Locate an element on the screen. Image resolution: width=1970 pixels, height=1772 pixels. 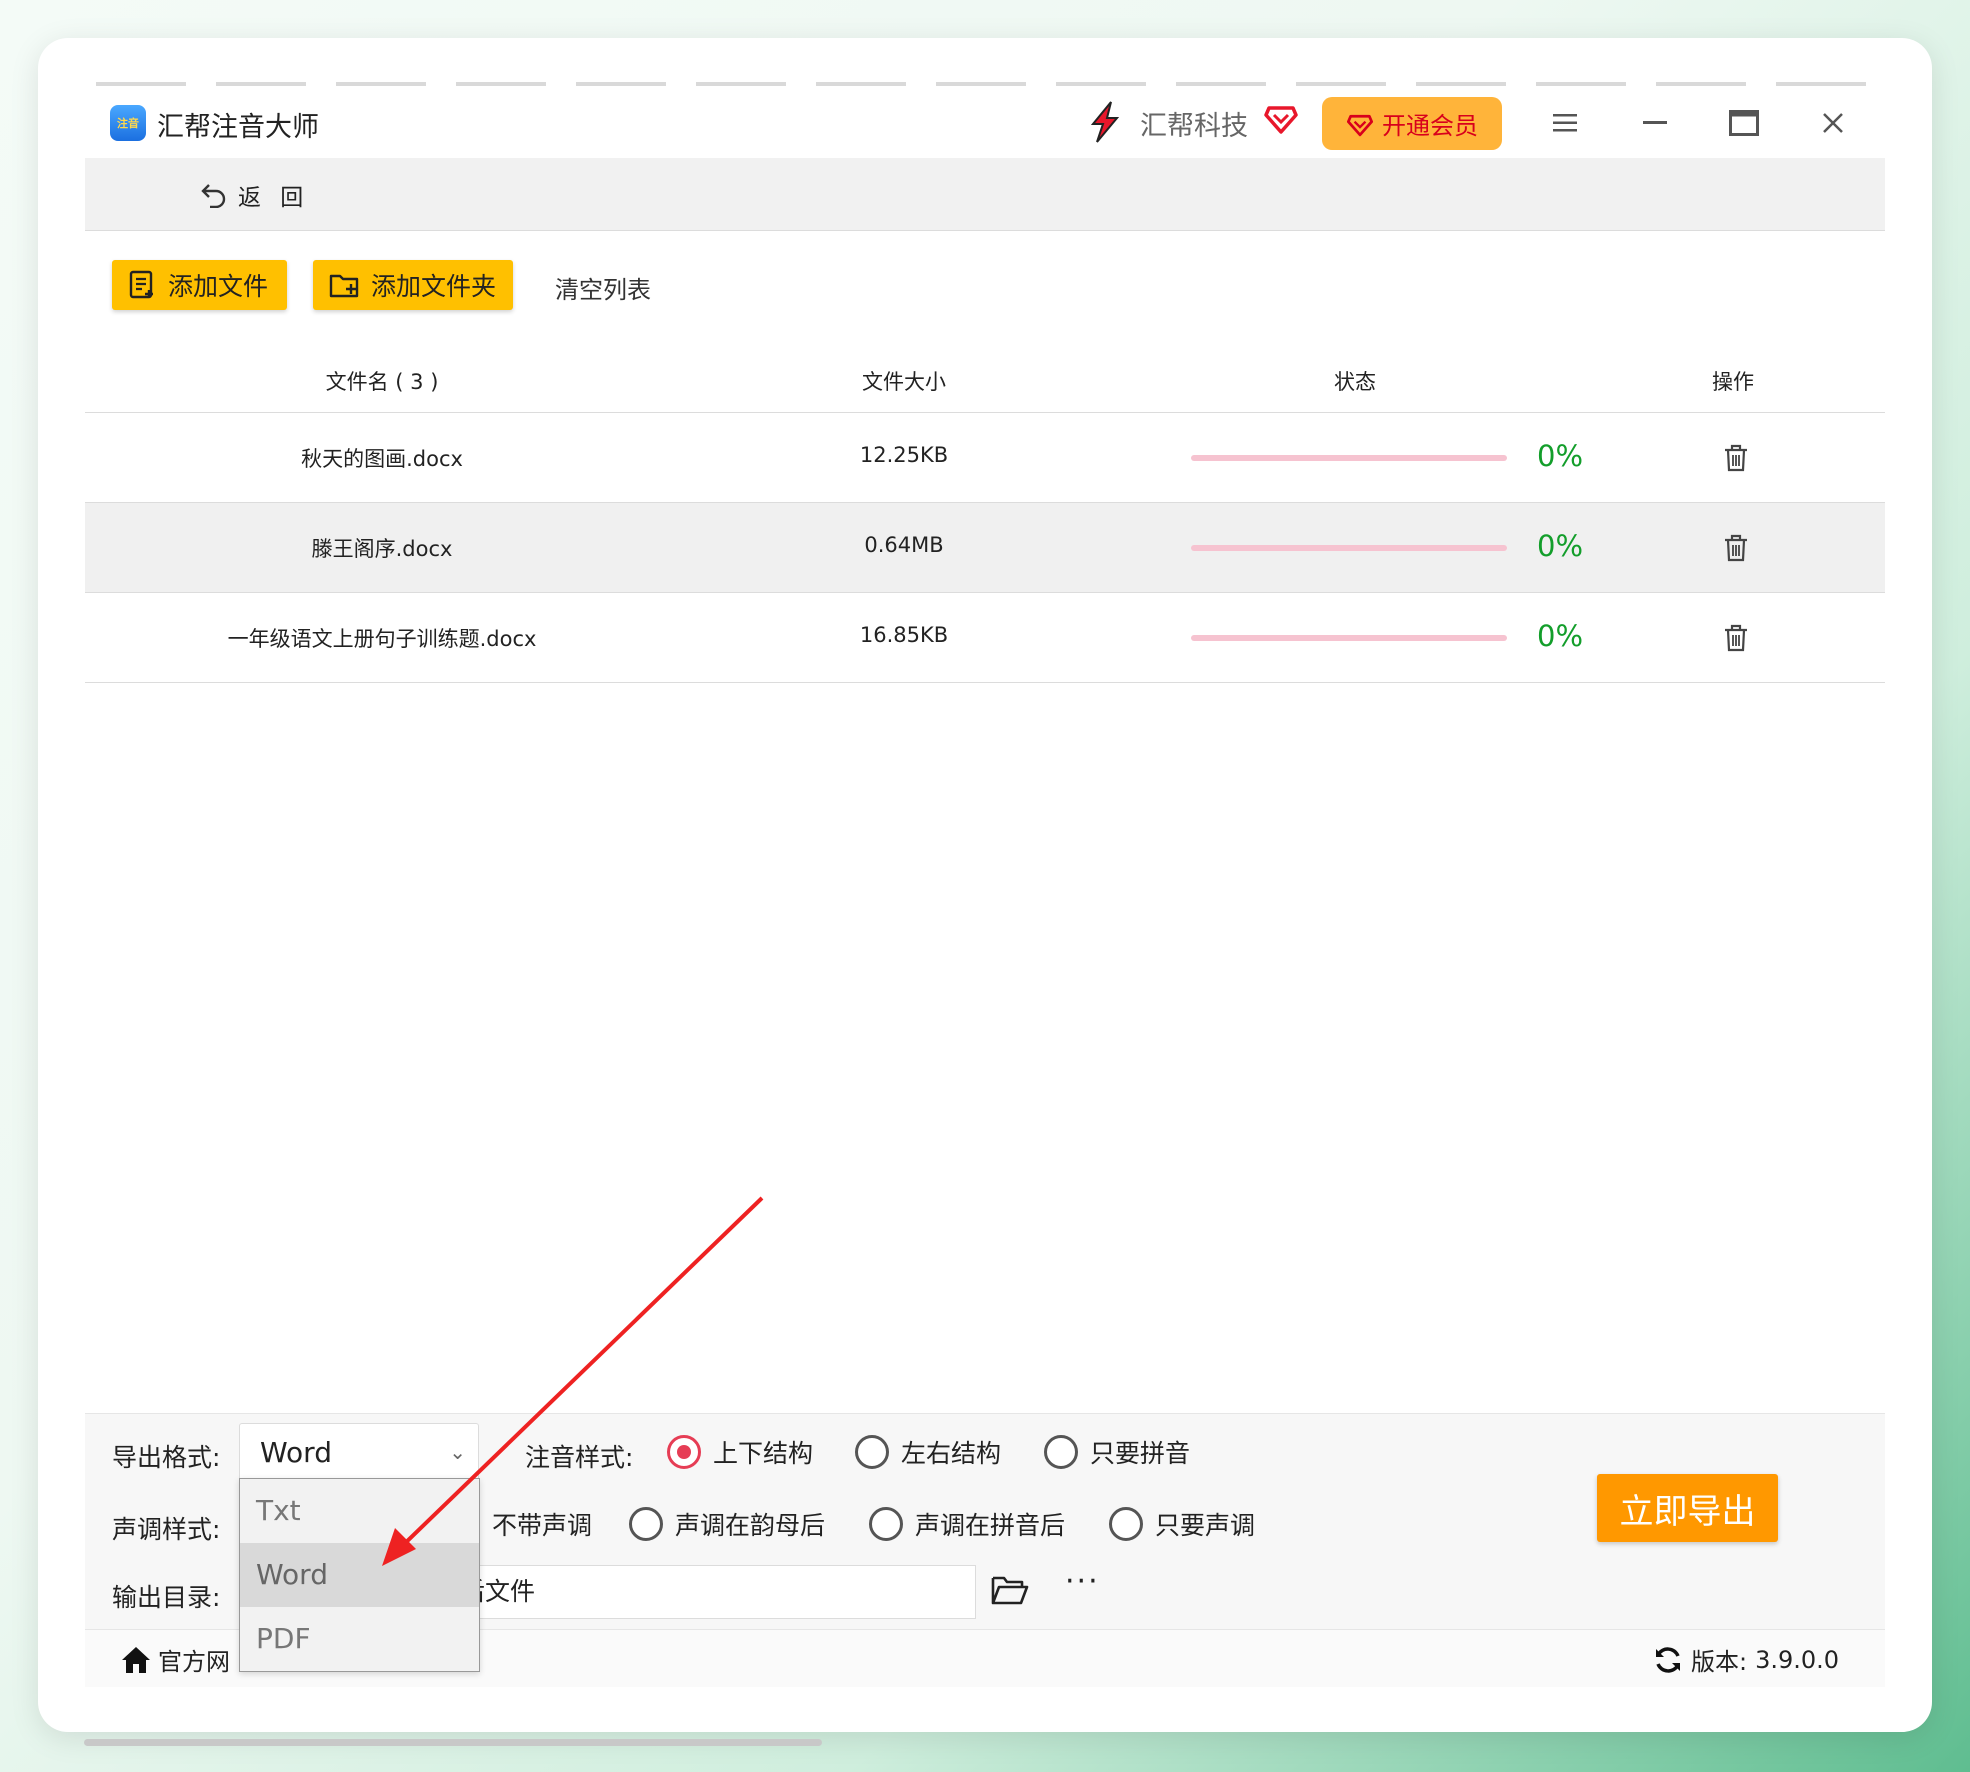
export-now-button: 立即导出 is located at coordinates (1687, 1508).